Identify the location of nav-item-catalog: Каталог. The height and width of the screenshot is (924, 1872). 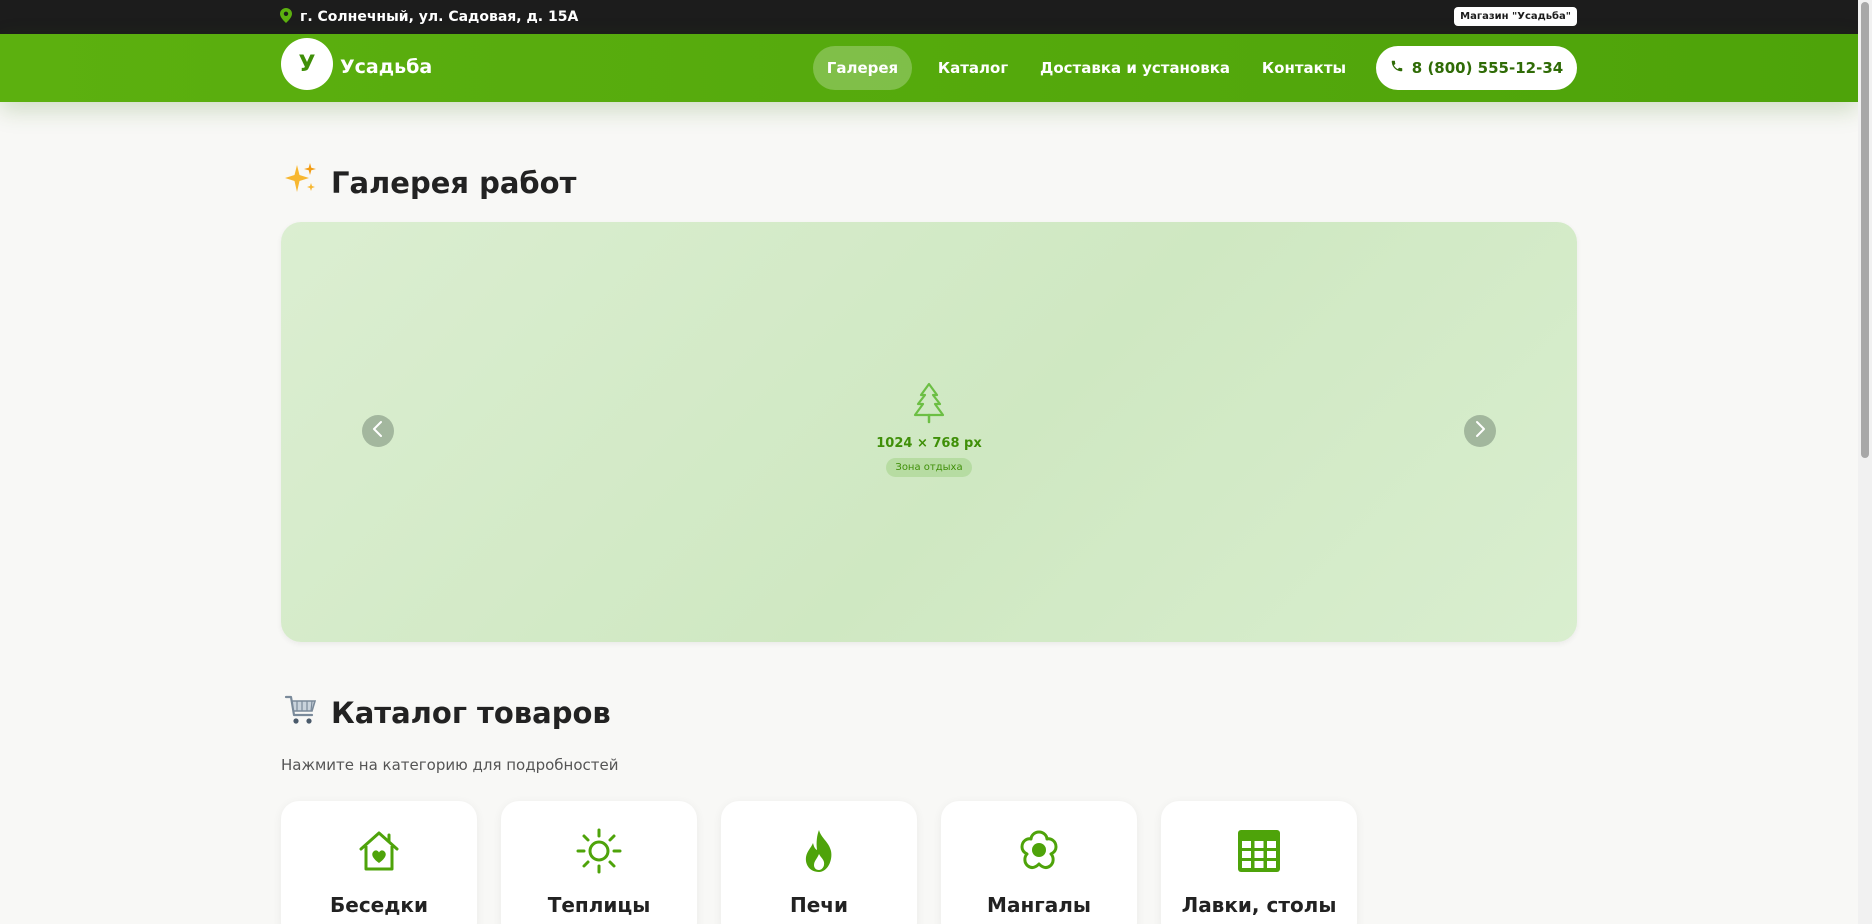
(973, 68).